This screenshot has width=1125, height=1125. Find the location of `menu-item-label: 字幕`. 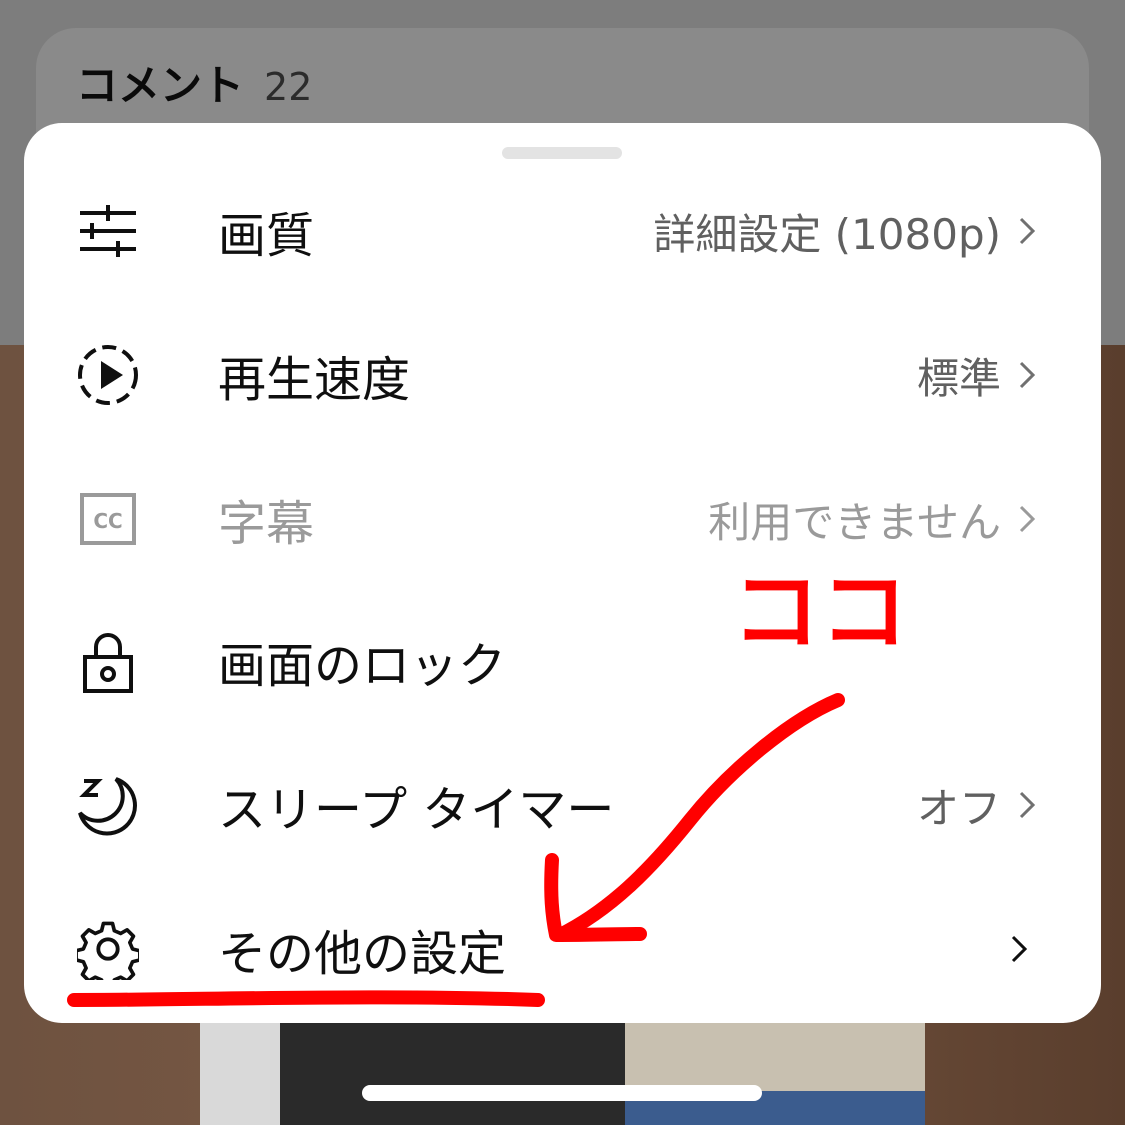

menu-item-label: 字幕 is located at coordinates (266, 524).